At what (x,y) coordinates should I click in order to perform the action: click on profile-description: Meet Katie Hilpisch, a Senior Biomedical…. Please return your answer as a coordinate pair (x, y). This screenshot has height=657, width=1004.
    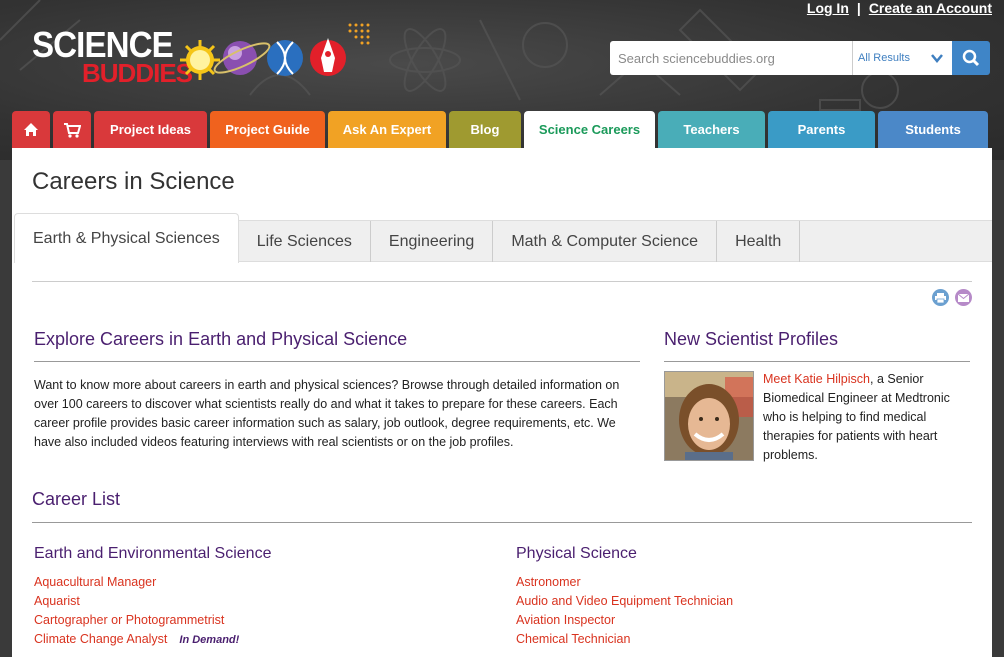
    Looking at the image, I should click on (868, 417).